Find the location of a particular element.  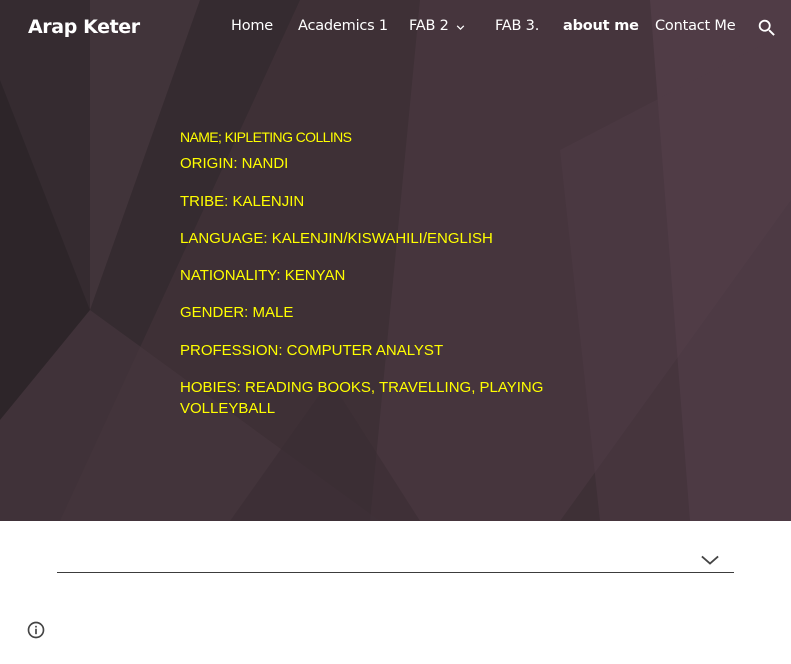

profile-nationality: NATIONALITY: KENYAN is located at coordinates (263, 275).